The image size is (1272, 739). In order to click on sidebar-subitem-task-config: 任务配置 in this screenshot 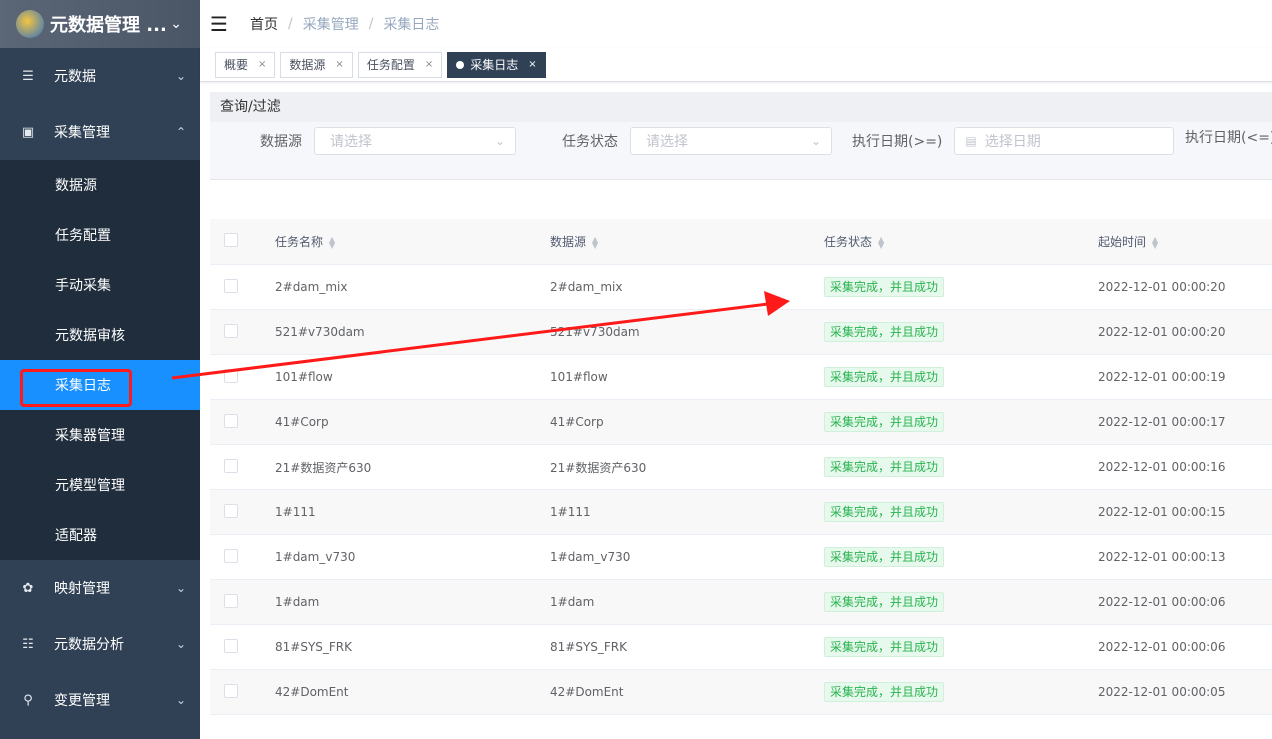, I will do `click(100, 235)`.